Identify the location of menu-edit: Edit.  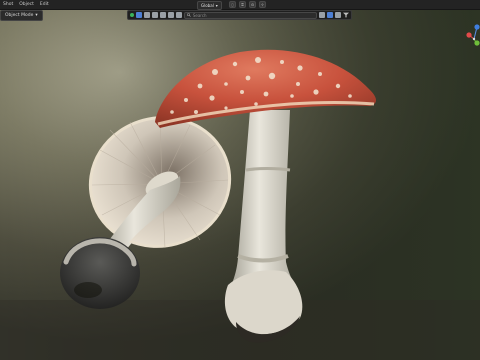
(44, 4).